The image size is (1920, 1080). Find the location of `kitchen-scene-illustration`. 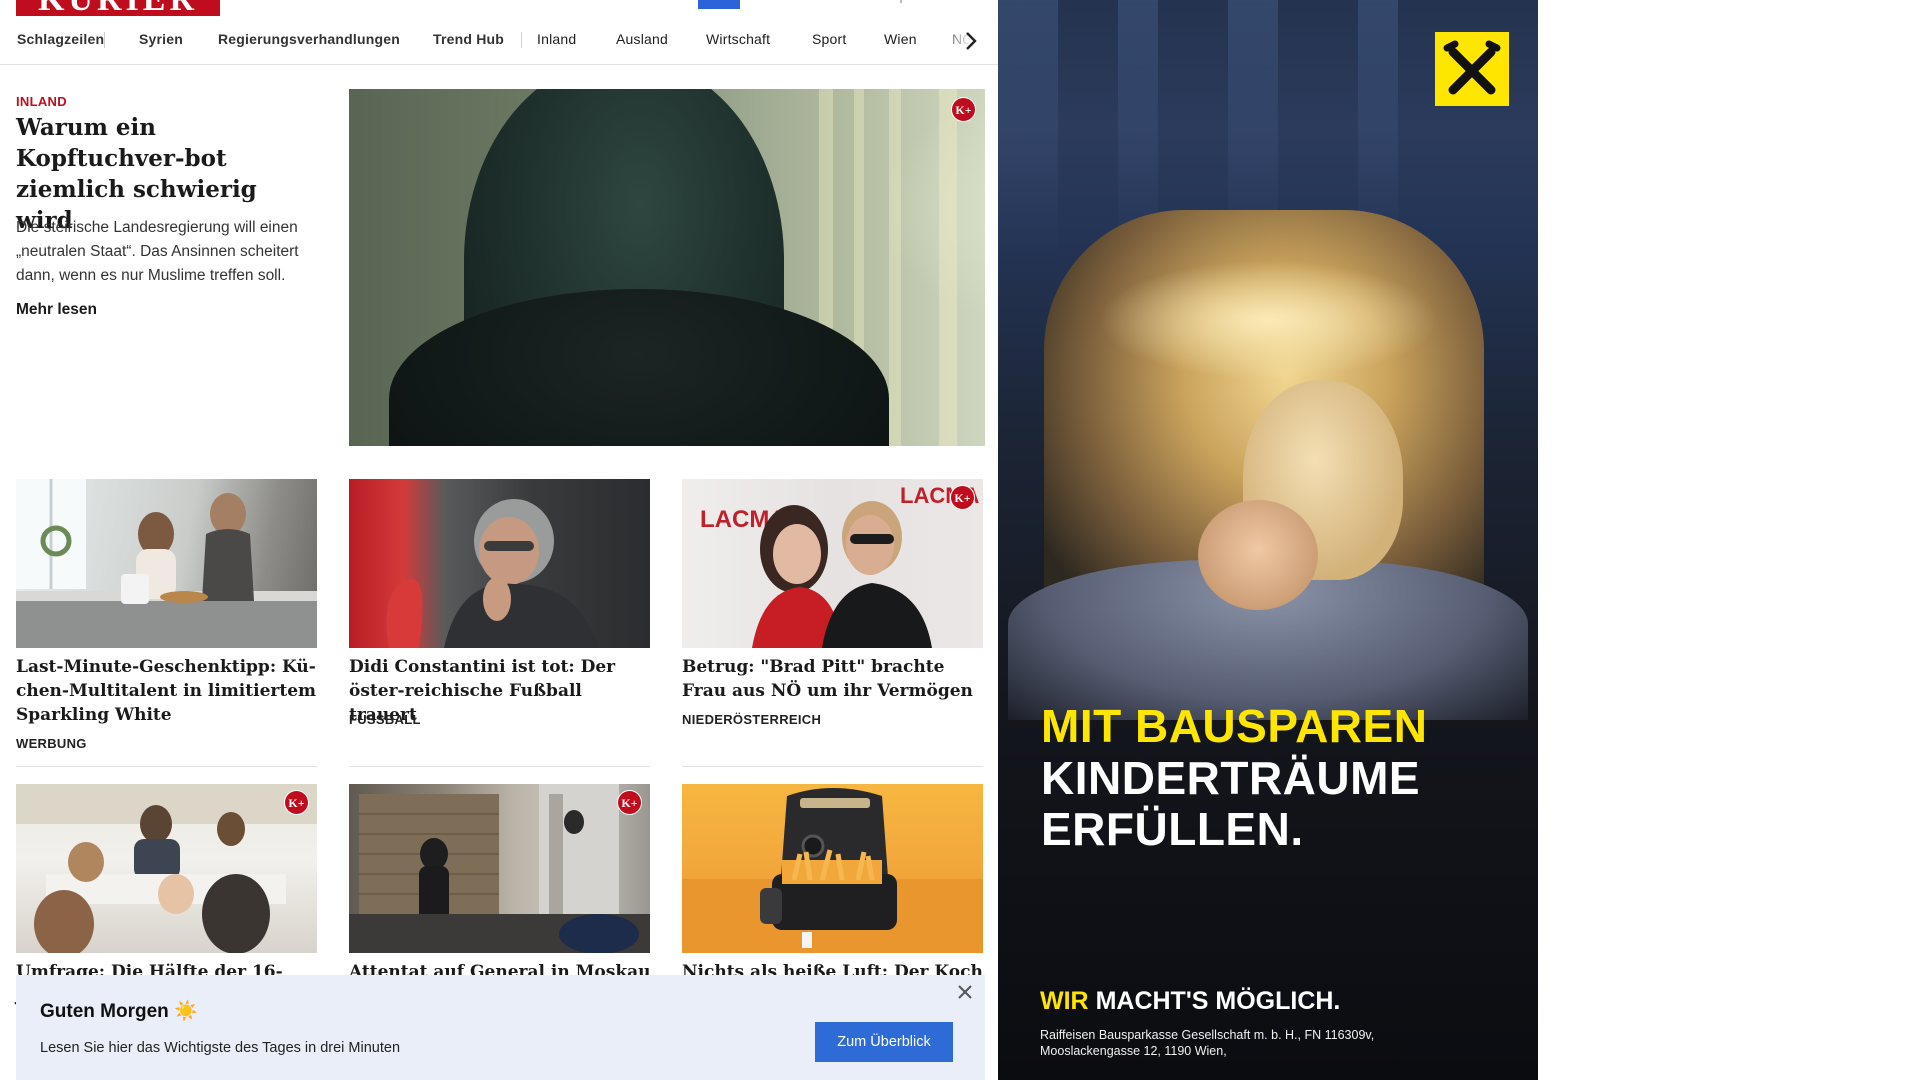

kitchen-scene-illustration is located at coordinates (166, 563).